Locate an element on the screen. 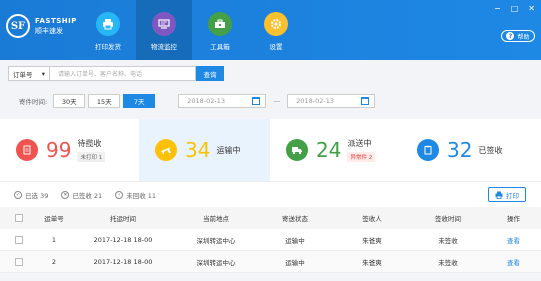 The height and width of the screenshot is (281, 541). nav-label: 工具箱 is located at coordinates (220, 47).